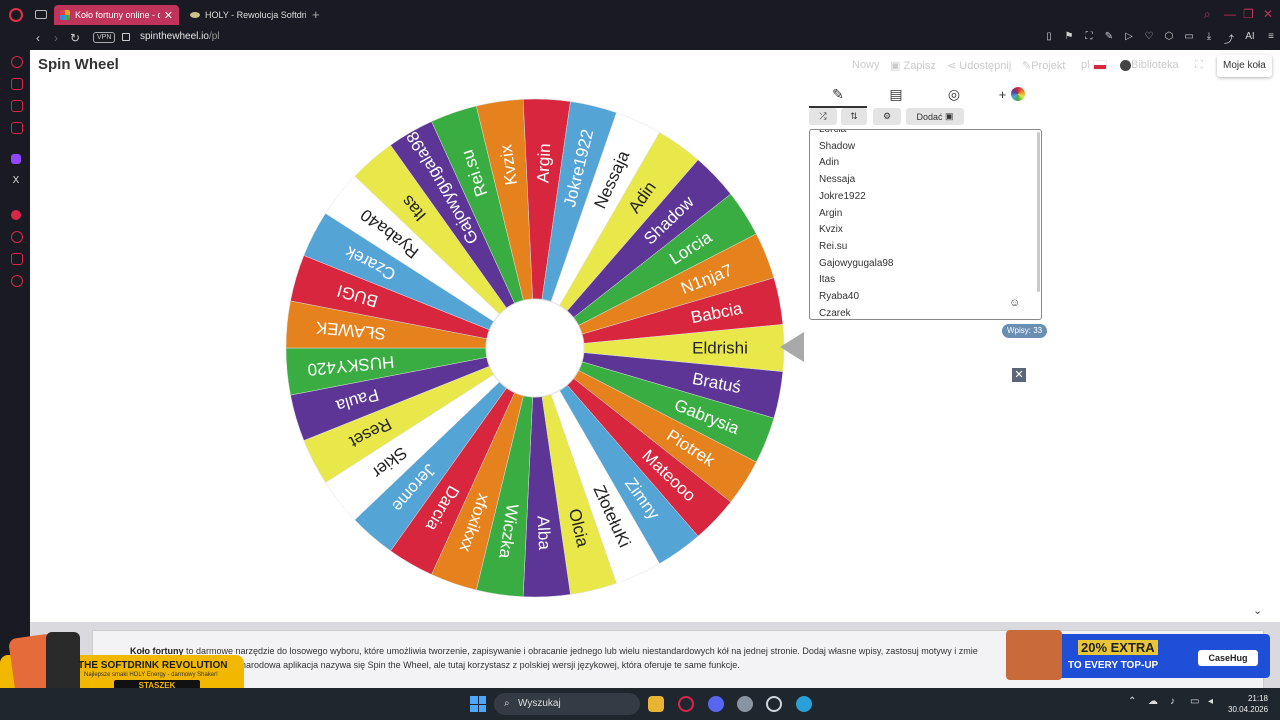 The height and width of the screenshot is (720, 1280). I want to click on entry-line: Lorcia, so click(832, 132).